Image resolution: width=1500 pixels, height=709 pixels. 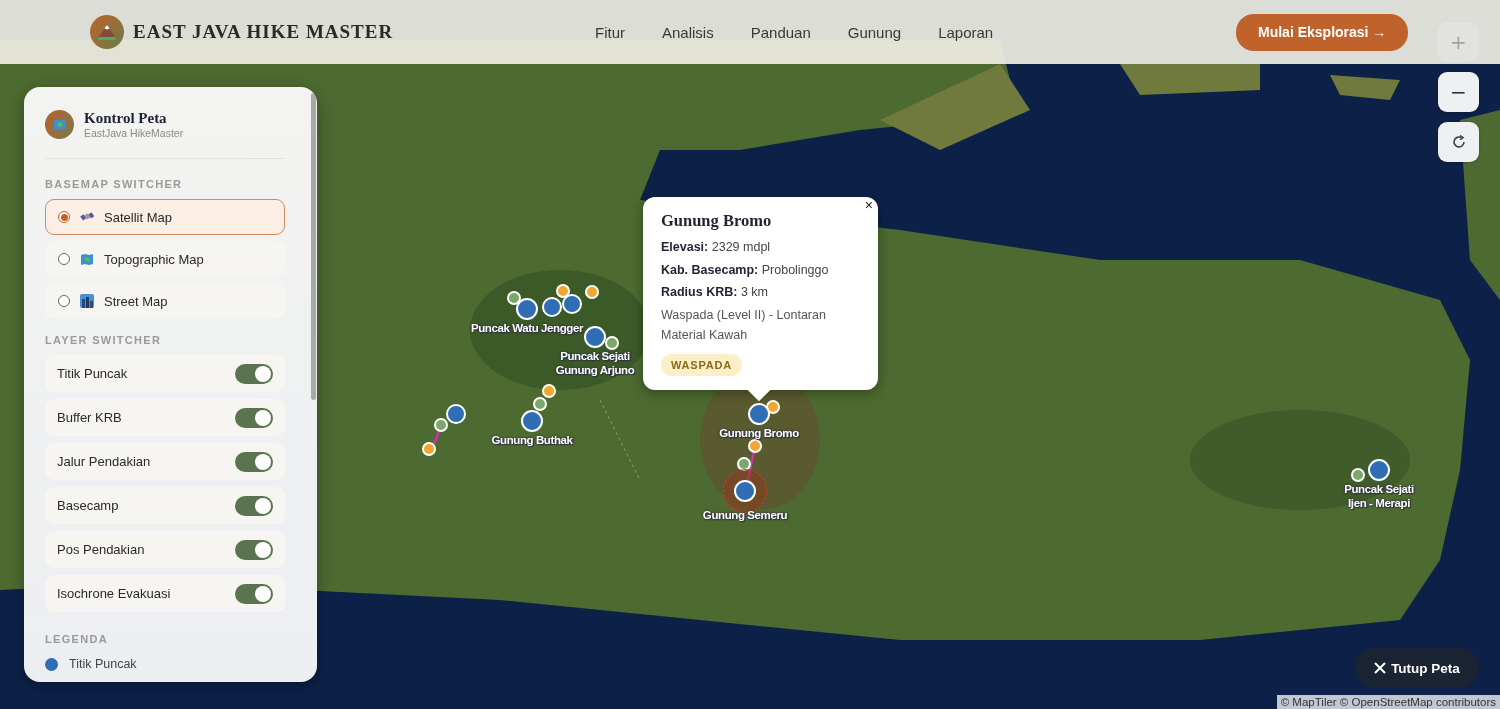 What do you see at coordinates (92, 373) in the screenshot?
I see `layer-label: Titik Puncak` at bounding box center [92, 373].